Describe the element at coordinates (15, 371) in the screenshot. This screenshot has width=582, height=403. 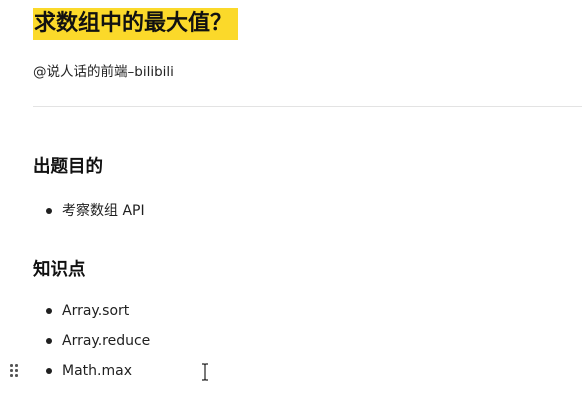
I see `drag-handle-icon` at that location.